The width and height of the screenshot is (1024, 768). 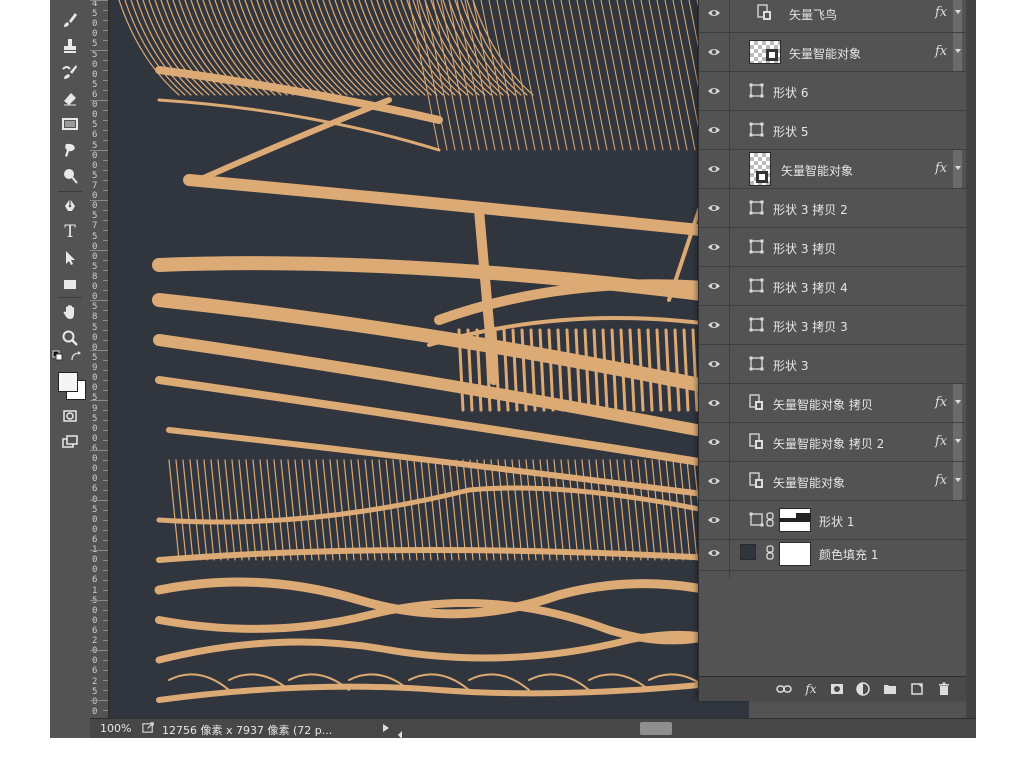 I want to click on hand-icon, so click(x=70, y=312).